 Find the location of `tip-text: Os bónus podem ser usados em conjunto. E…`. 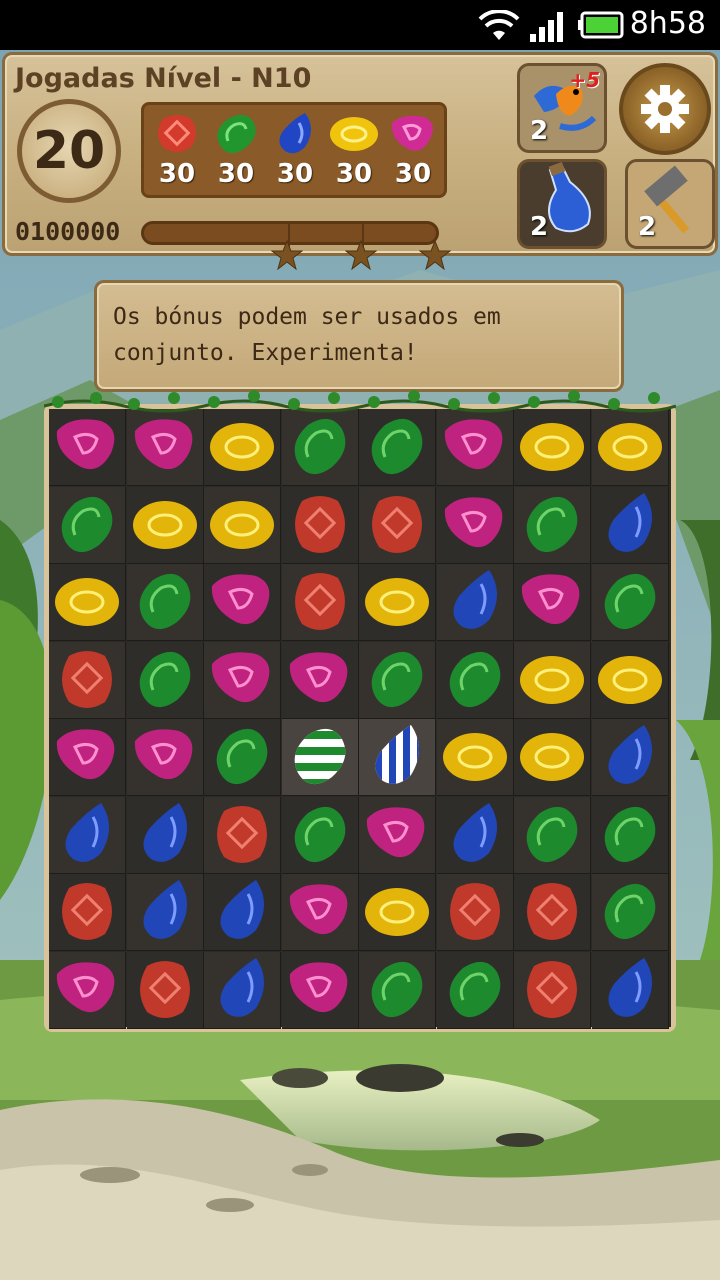

tip-text: Os bónus podem ser usados em conjunto. E… is located at coordinates (307, 335).